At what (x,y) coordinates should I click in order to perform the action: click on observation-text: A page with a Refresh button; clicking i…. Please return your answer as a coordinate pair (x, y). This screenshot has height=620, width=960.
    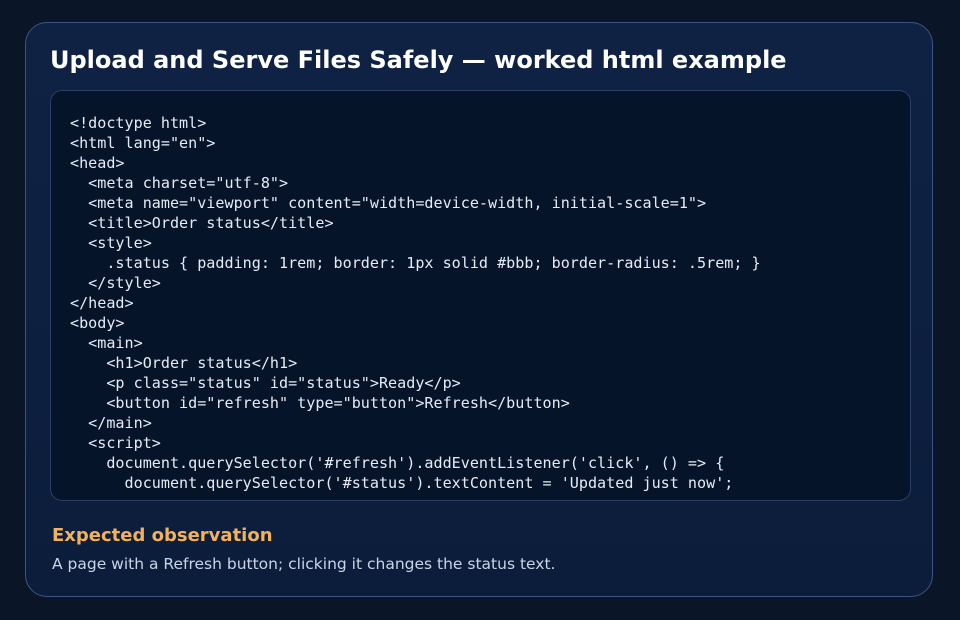
    Looking at the image, I should click on (304, 564).